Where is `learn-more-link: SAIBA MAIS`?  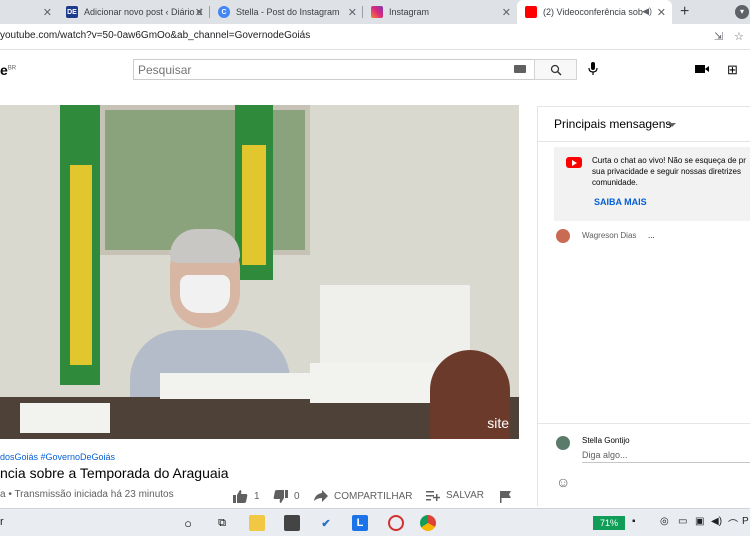
learn-more-link: SAIBA MAIS is located at coordinates (620, 202).